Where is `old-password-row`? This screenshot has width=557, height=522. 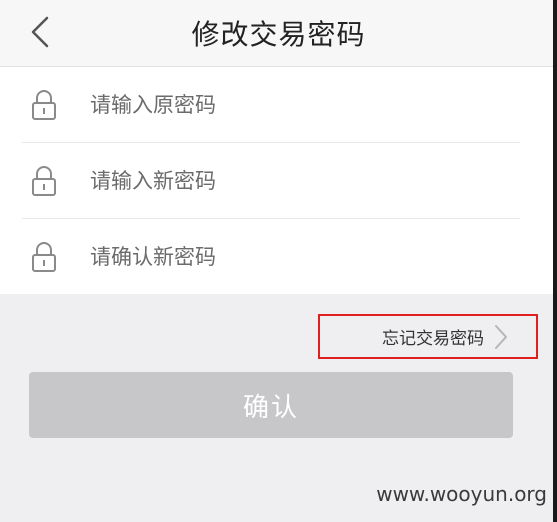 old-password-row is located at coordinates (271, 105).